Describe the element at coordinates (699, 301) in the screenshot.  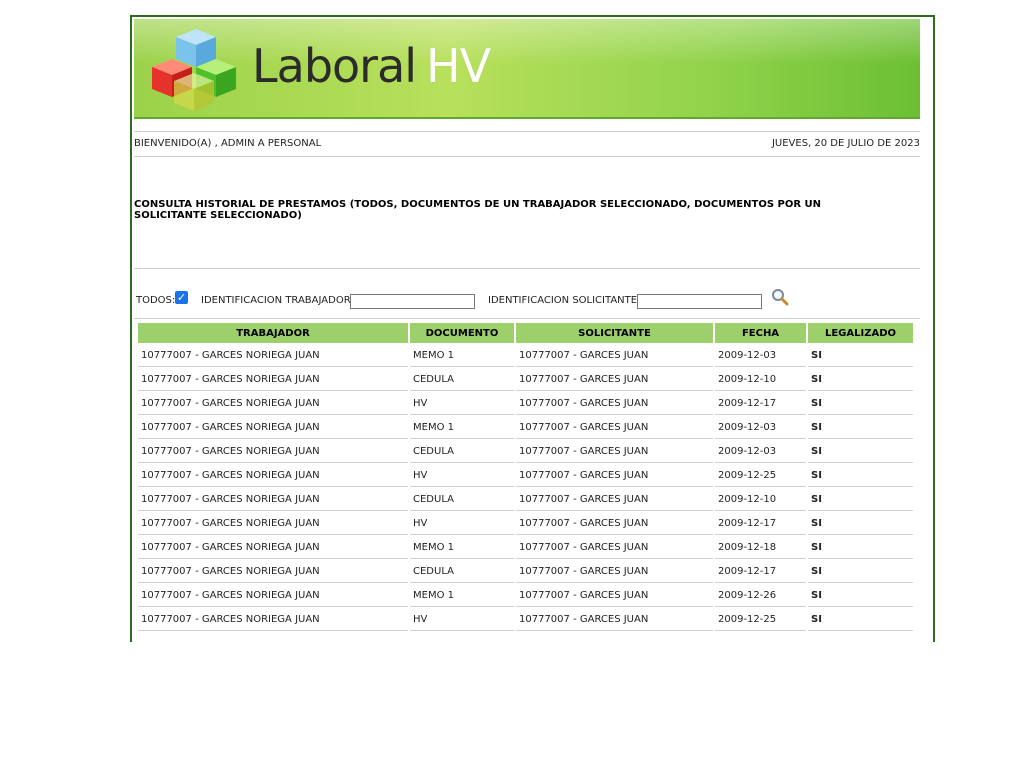
I see `requester-id-input` at that location.